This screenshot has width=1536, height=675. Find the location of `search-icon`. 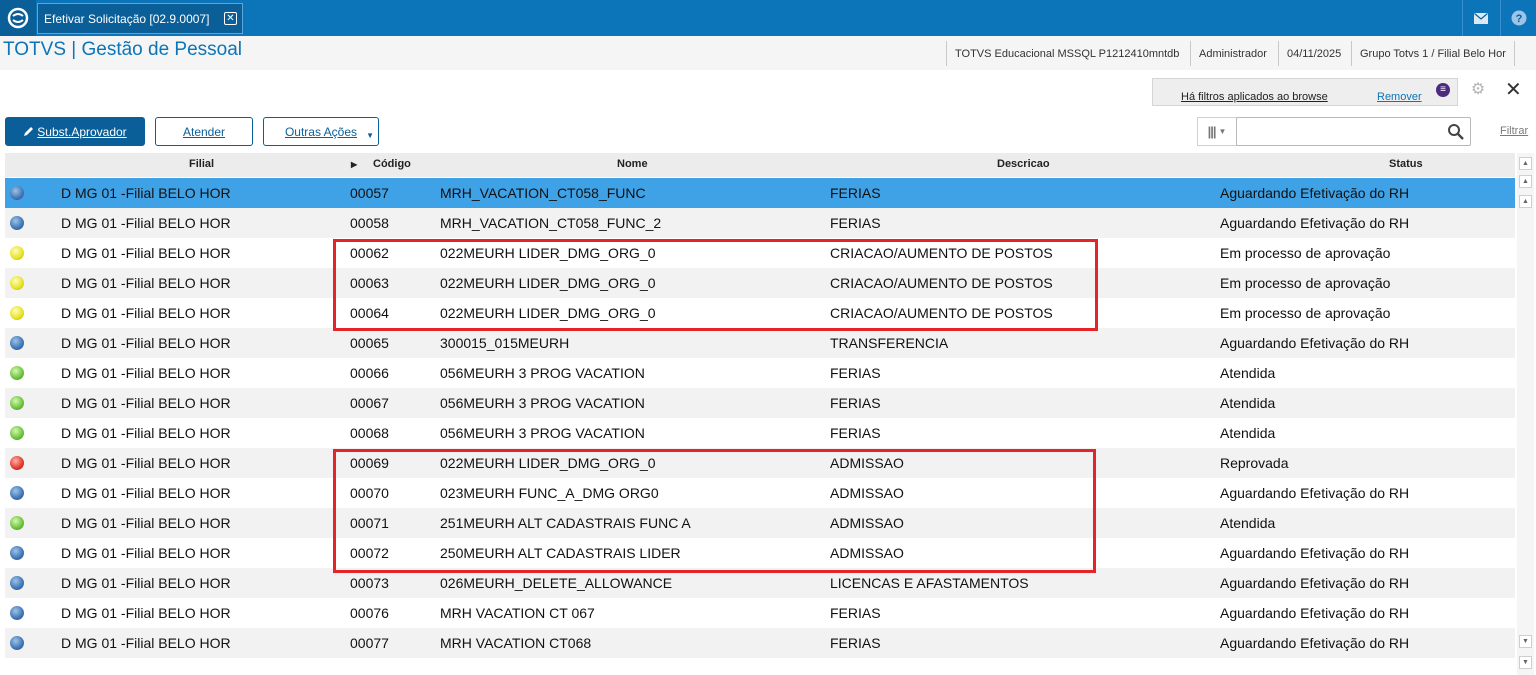

search-icon is located at coordinates (1456, 132).